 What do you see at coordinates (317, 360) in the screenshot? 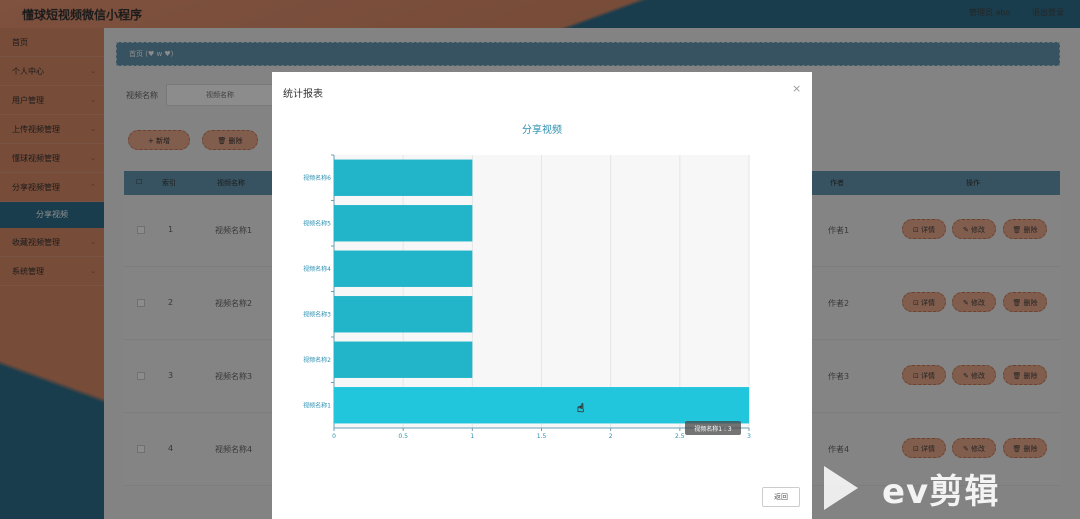
I see `y-tick-label: 视频名称2` at bounding box center [317, 360].